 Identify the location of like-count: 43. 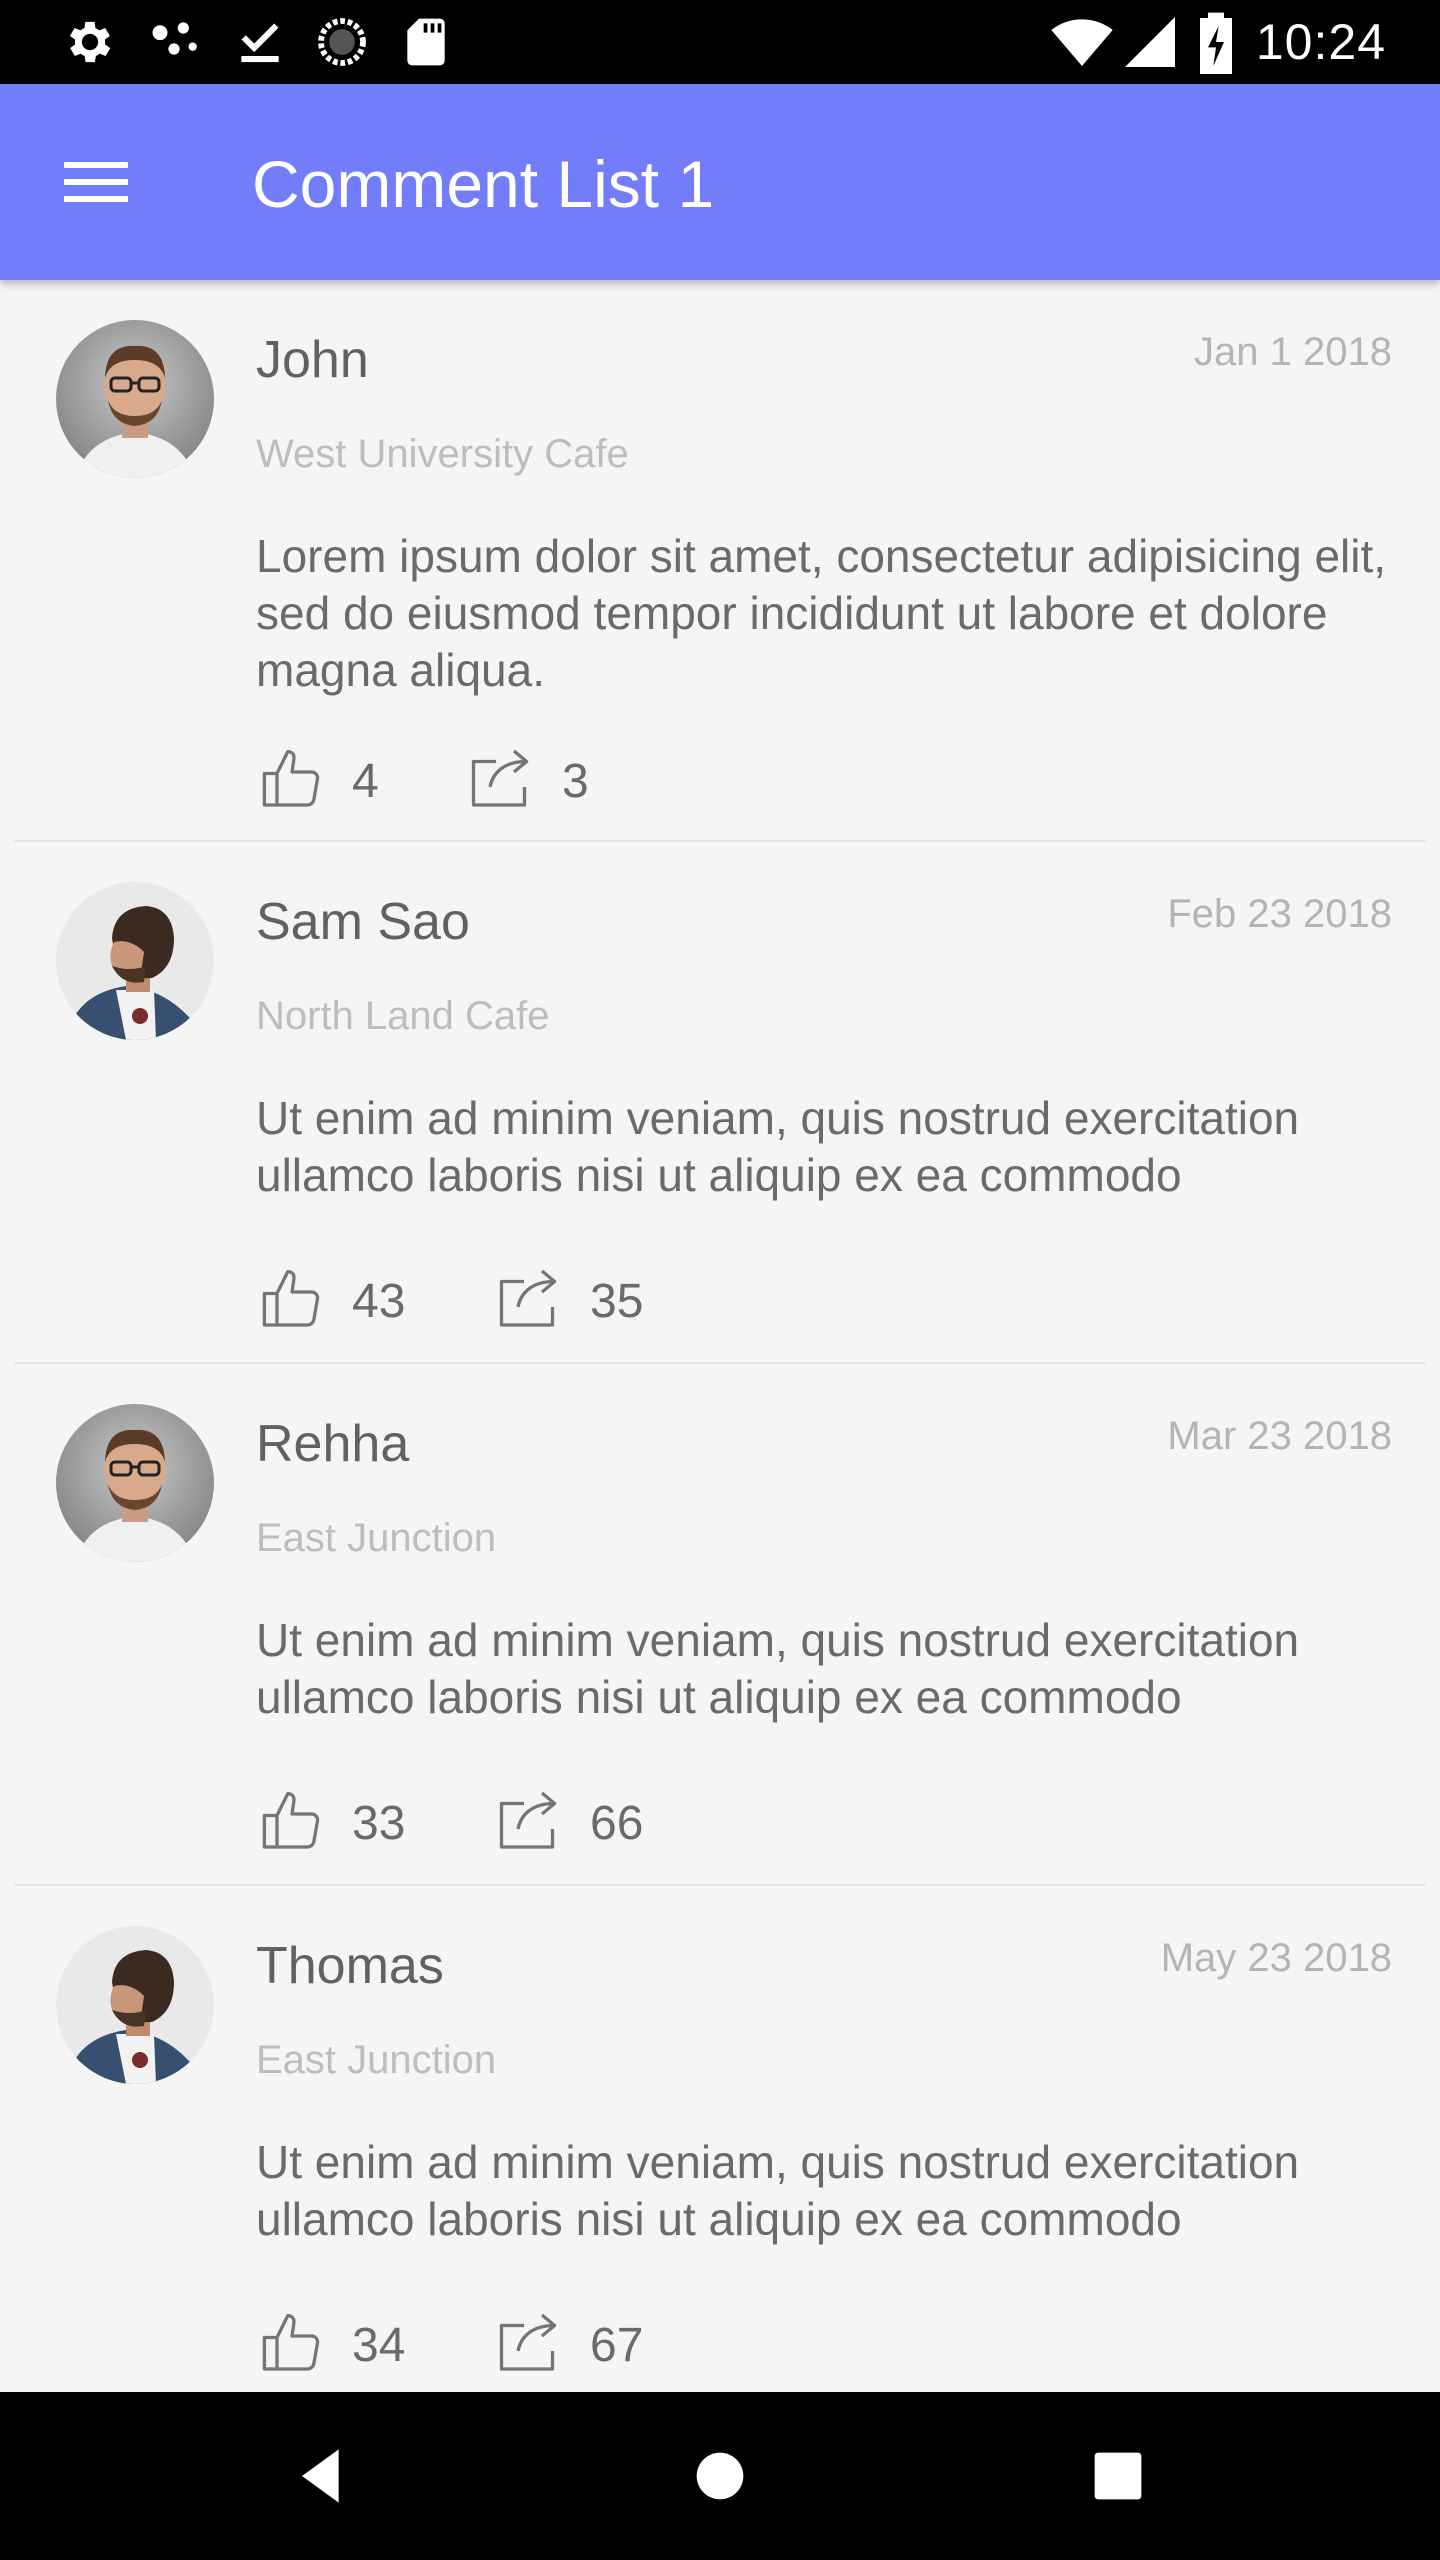
(379, 1301).